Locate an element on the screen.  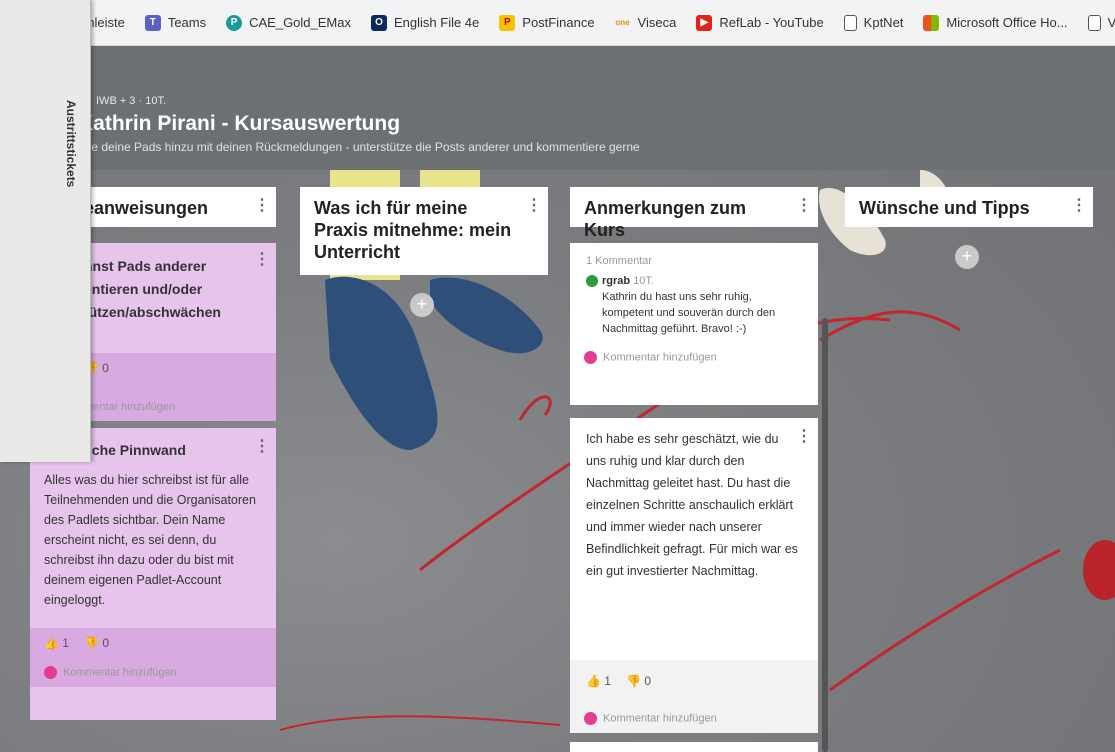
bookmark-reflab: ▶ RefLab - YouTube is located at coordinates (760, 22).